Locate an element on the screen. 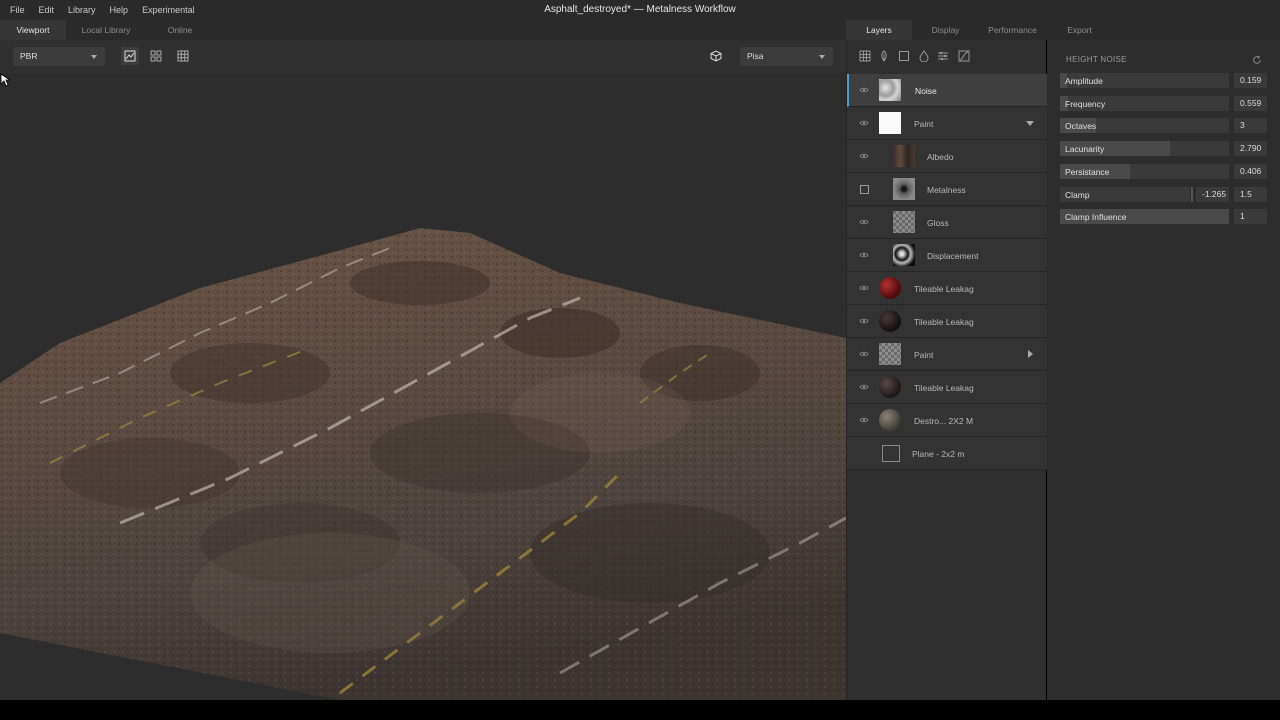  clamp-influence-slider: Clamp Influence is located at coordinates (1144, 216).